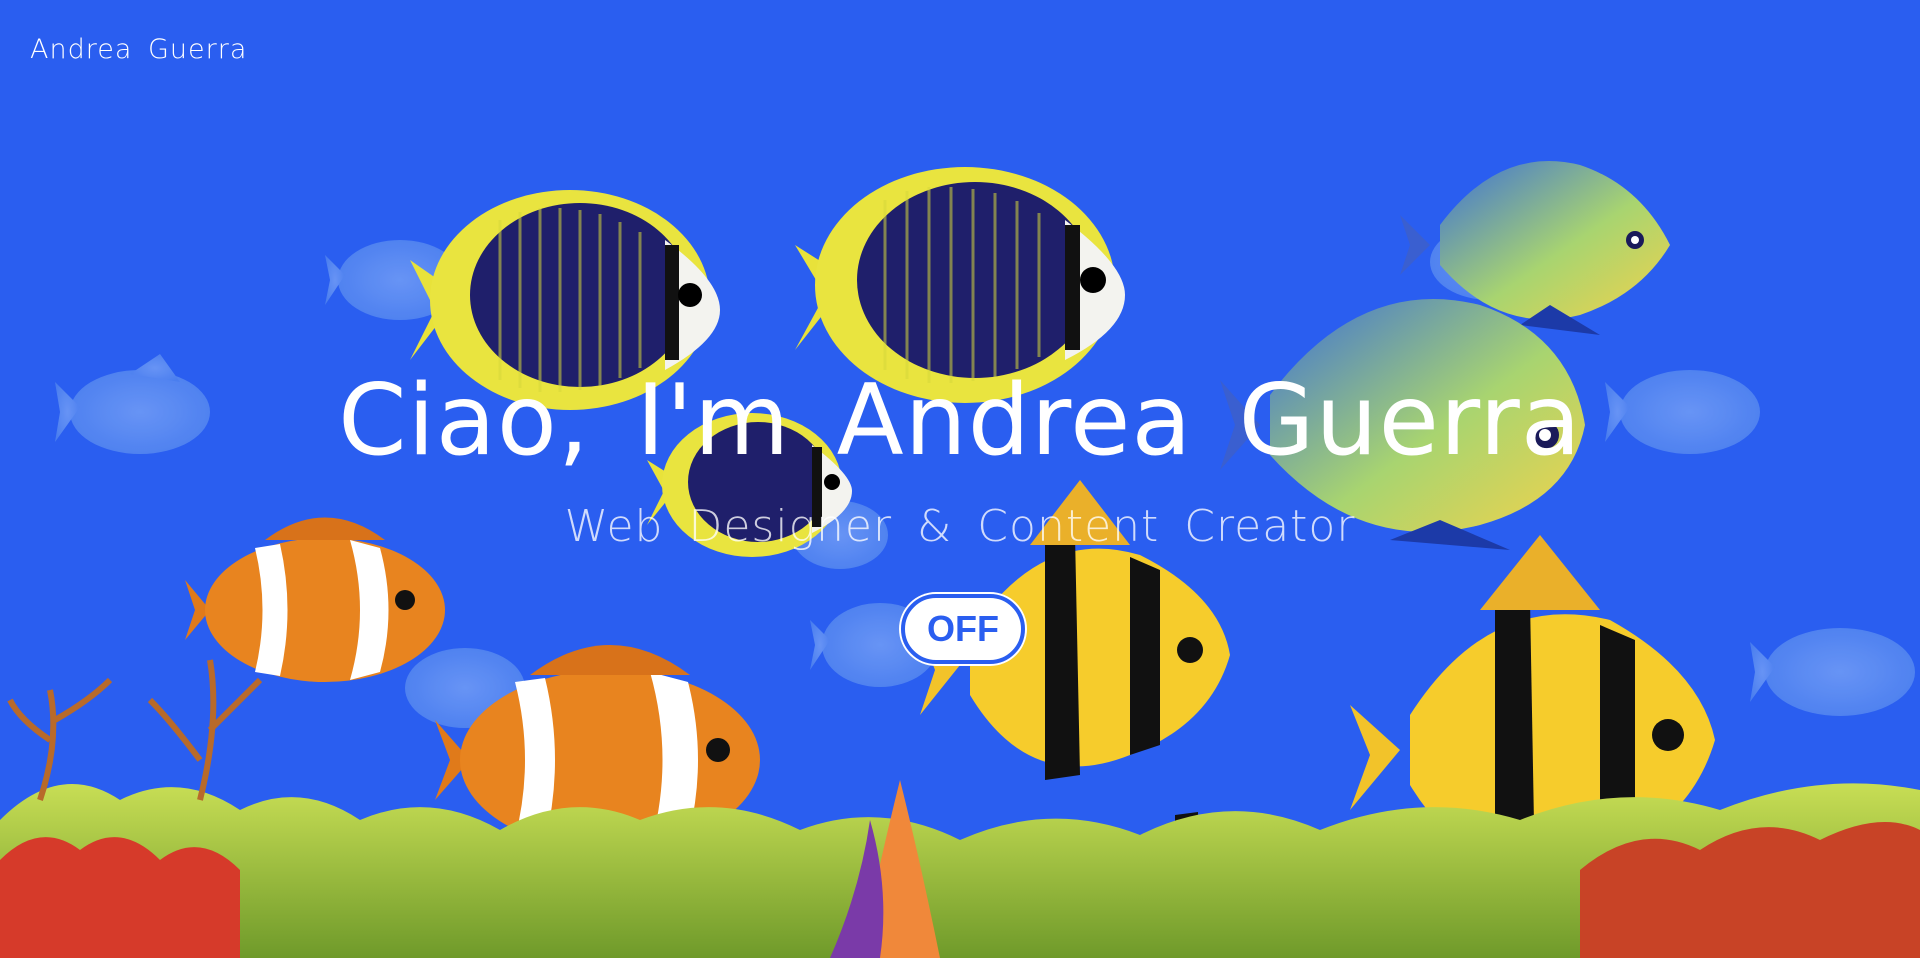  What do you see at coordinates (960, 526) in the screenshot?
I see `hero-subtitle: Web Designer & Content Creator` at bounding box center [960, 526].